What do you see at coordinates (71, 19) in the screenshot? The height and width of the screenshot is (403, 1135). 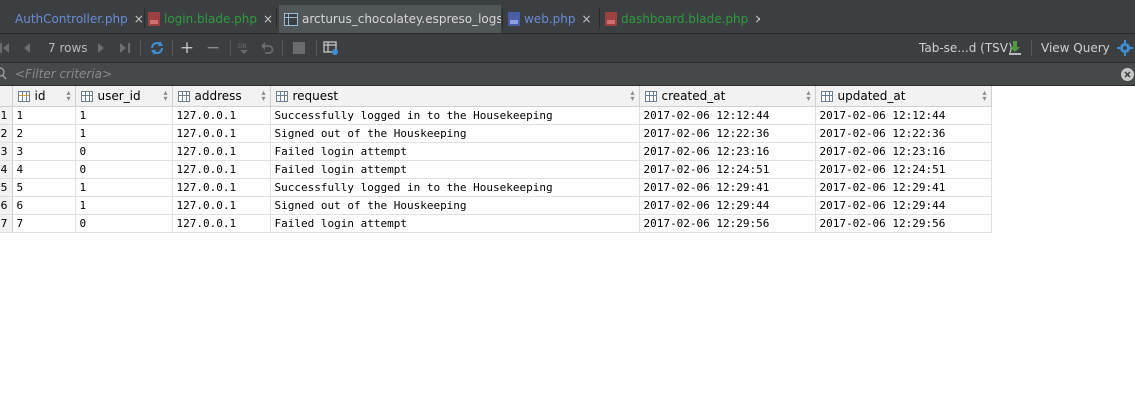 I see `tab-auth-controller: AuthController.php ×` at bounding box center [71, 19].